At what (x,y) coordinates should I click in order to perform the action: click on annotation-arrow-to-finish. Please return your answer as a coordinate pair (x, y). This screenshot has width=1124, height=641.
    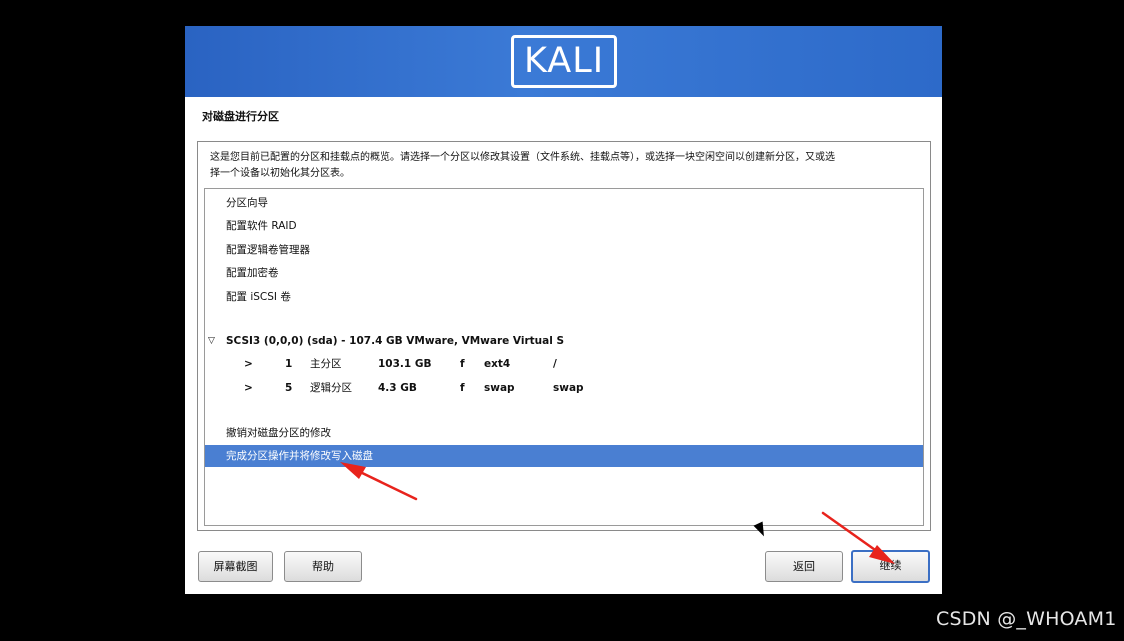
    Looking at the image, I should click on (379, 481).